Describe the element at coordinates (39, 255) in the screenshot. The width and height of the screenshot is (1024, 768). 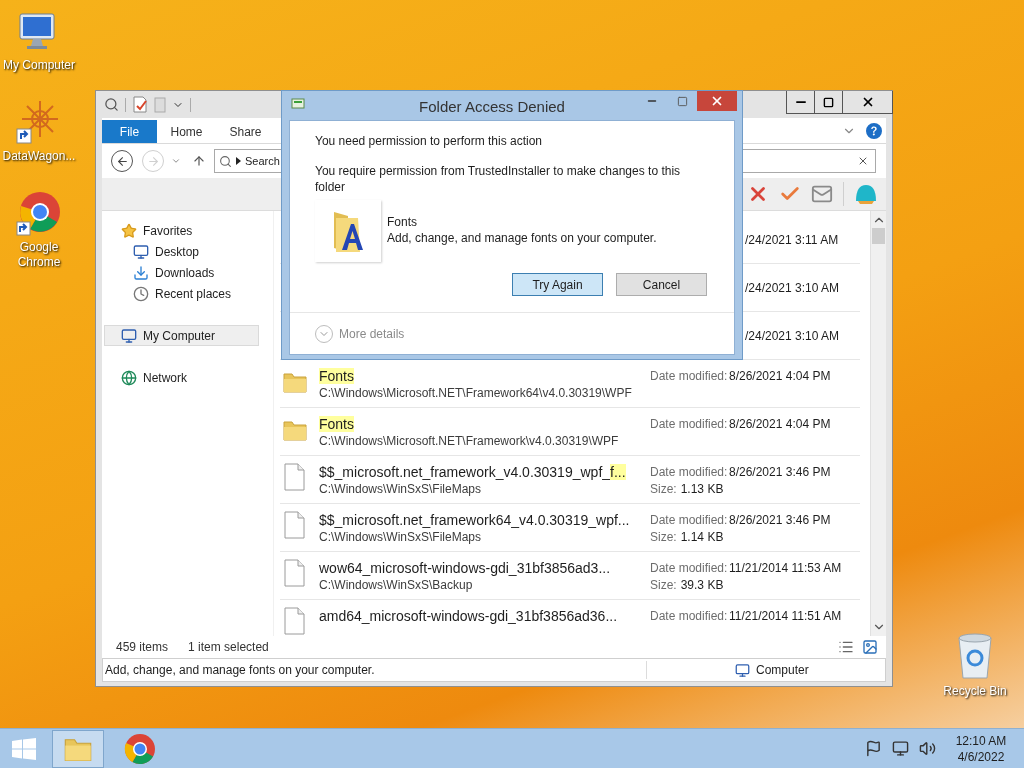
I see `desktop-icon-label: Google Chrome` at that location.